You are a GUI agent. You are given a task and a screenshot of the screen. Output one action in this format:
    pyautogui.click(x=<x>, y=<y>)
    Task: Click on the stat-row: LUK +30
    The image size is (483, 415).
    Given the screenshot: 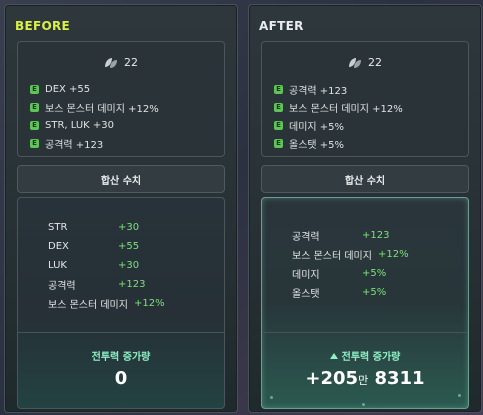 What is the action you would take?
    pyautogui.click(x=106, y=265)
    